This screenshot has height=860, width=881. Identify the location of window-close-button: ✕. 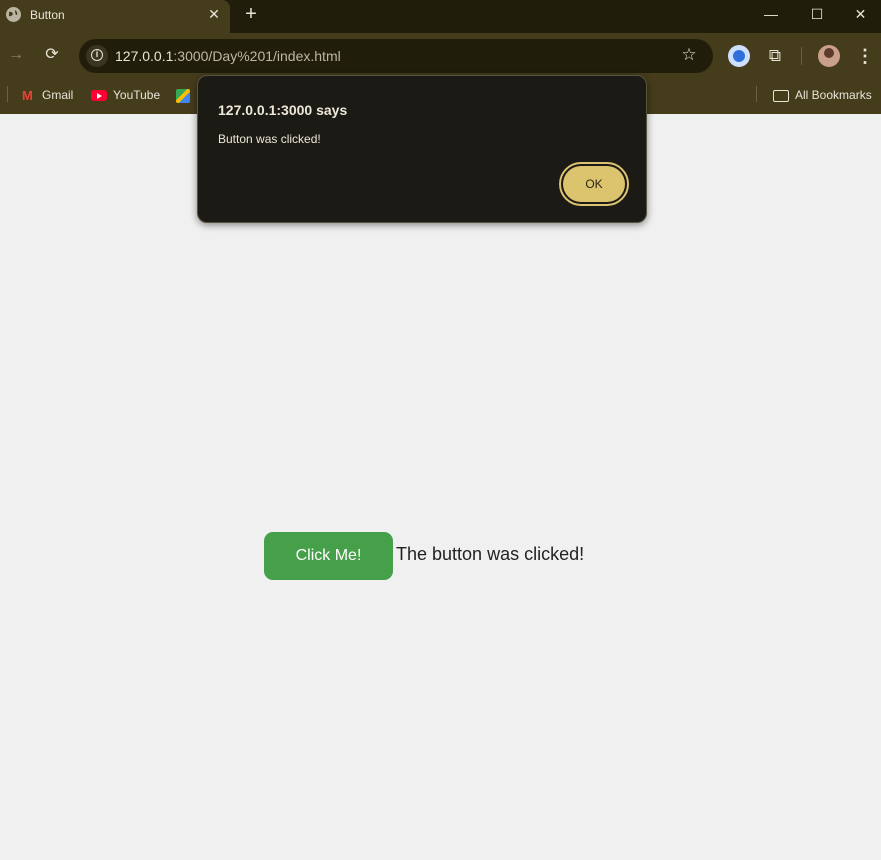
(860, 14).